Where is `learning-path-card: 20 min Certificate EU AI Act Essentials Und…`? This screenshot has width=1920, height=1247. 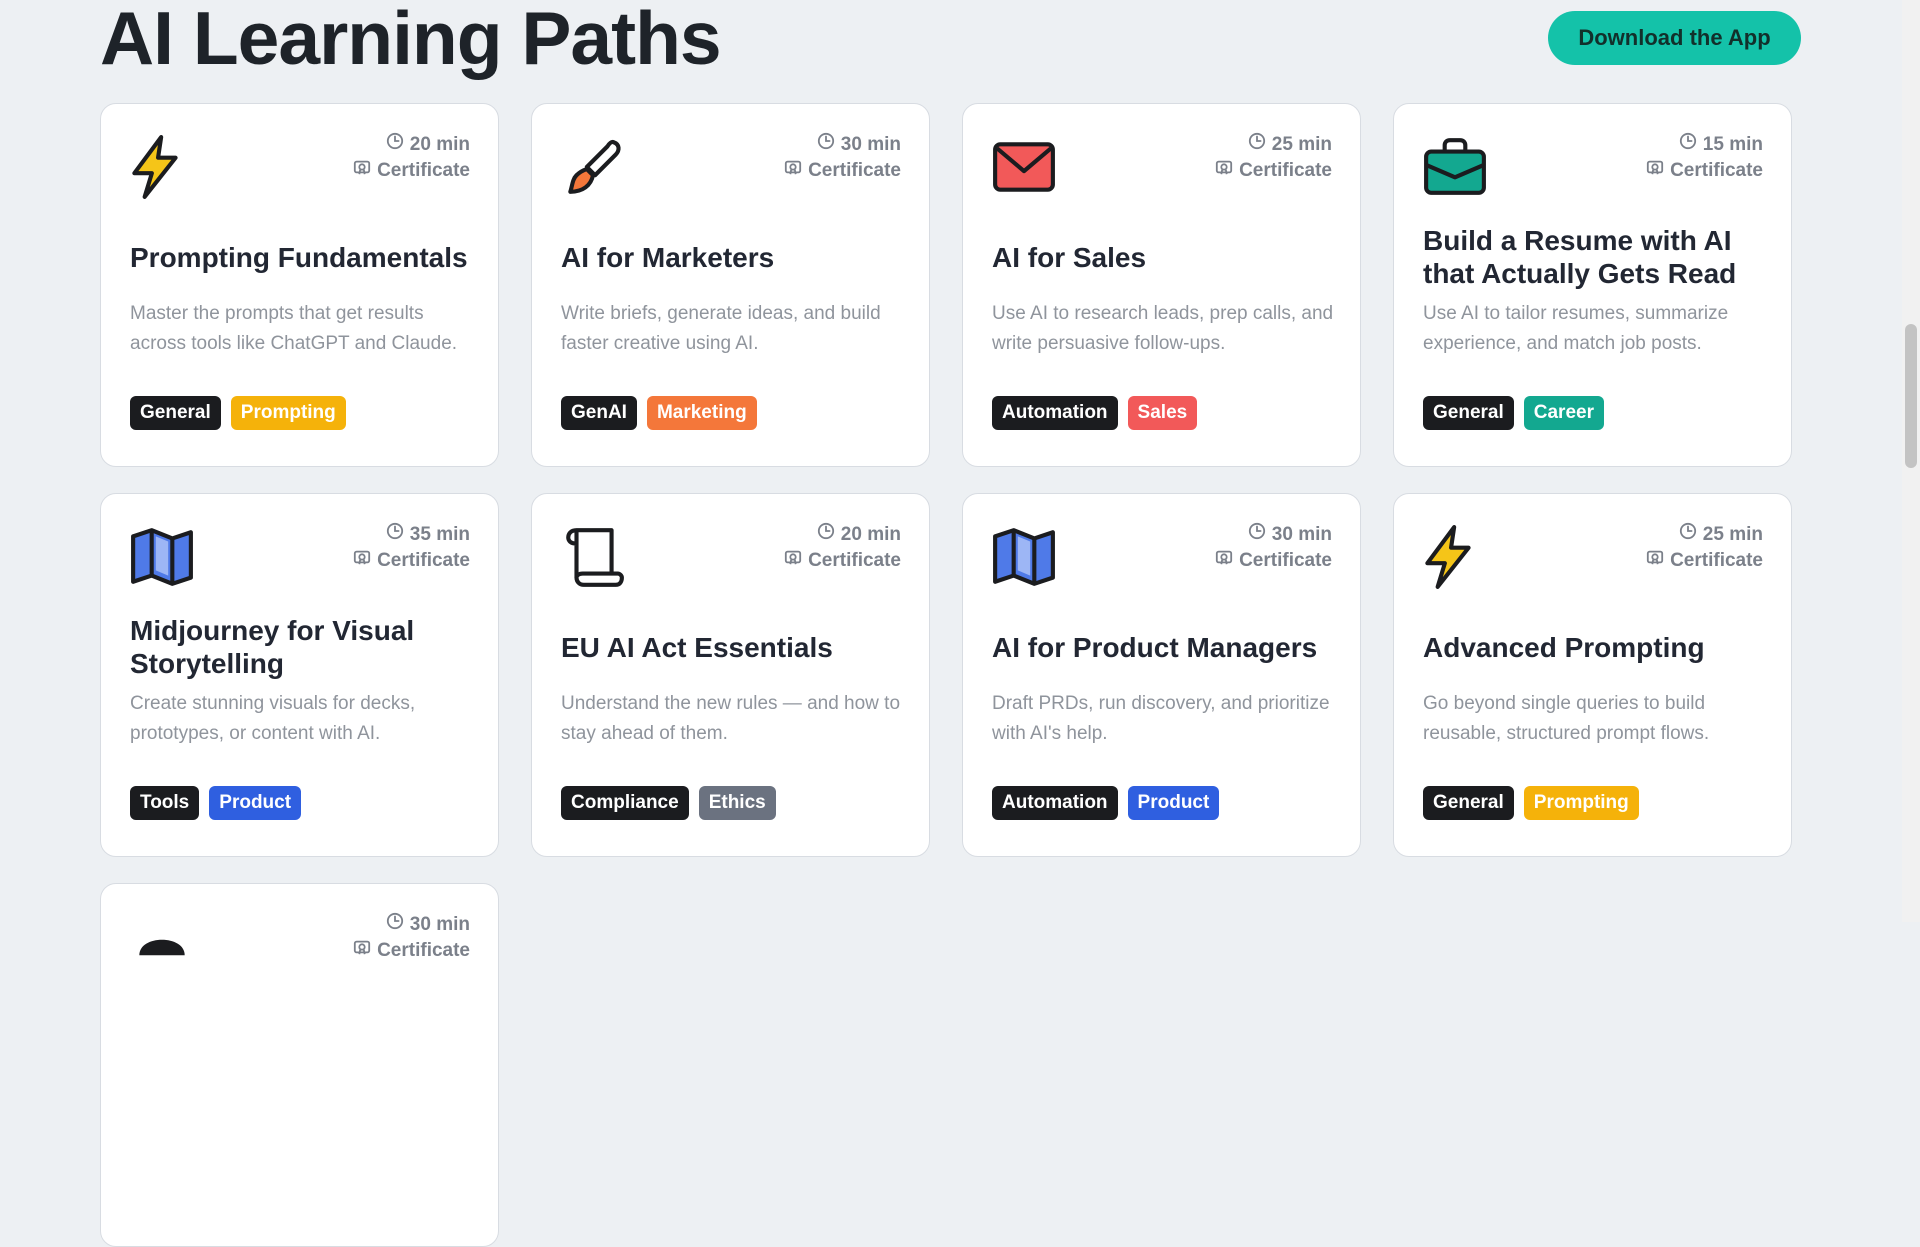 learning-path-card: 20 min Certificate EU AI Act Essentials Und… is located at coordinates (730, 675).